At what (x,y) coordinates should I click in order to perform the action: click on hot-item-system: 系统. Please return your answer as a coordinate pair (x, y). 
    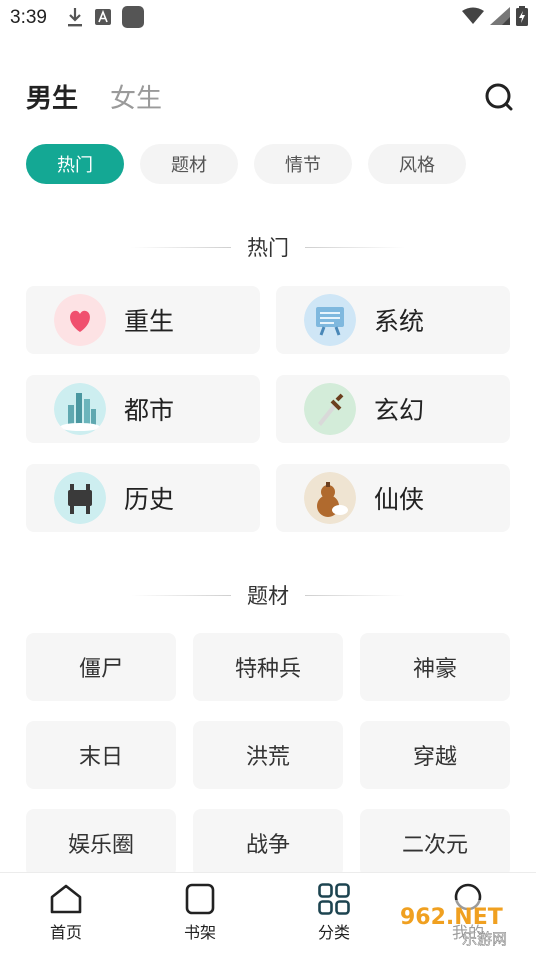
    Looking at the image, I should click on (393, 320).